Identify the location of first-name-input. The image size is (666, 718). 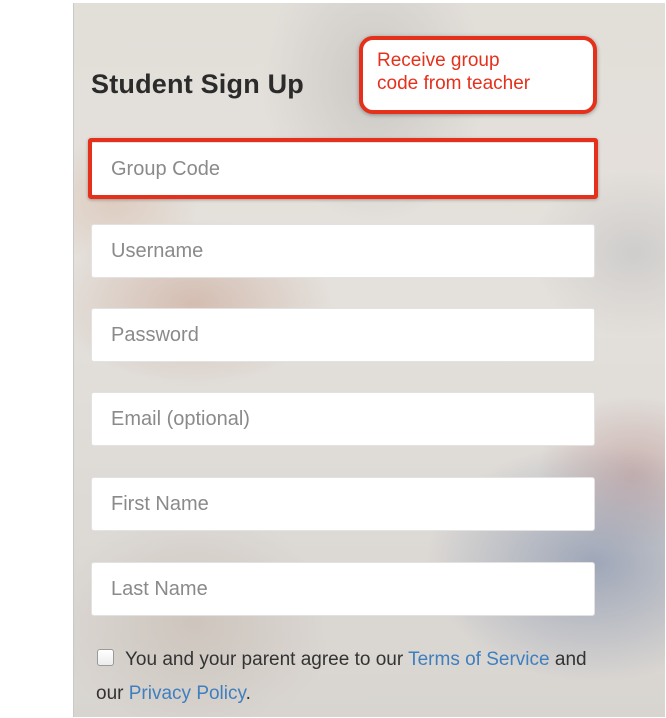
(343, 504).